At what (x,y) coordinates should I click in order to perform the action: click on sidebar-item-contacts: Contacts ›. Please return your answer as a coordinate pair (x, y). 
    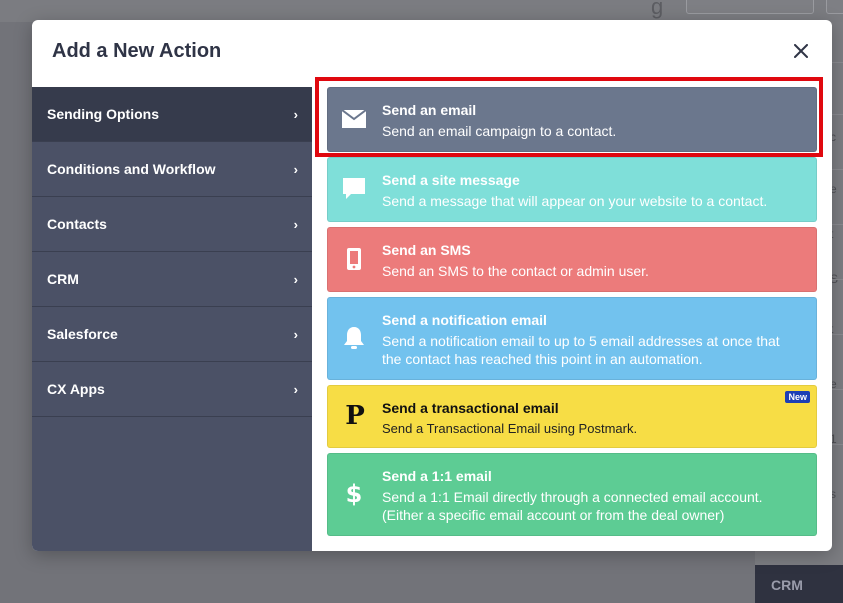
    Looking at the image, I should click on (172, 224).